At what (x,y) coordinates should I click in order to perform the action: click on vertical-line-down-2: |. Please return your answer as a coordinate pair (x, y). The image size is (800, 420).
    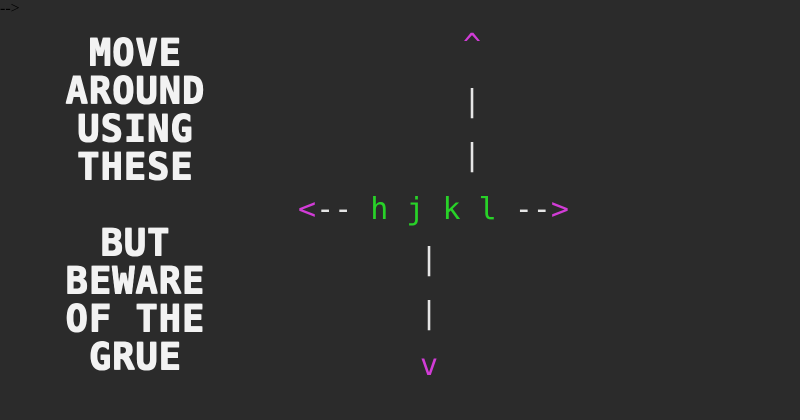
    Looking at the image, I should click on (429, 313).